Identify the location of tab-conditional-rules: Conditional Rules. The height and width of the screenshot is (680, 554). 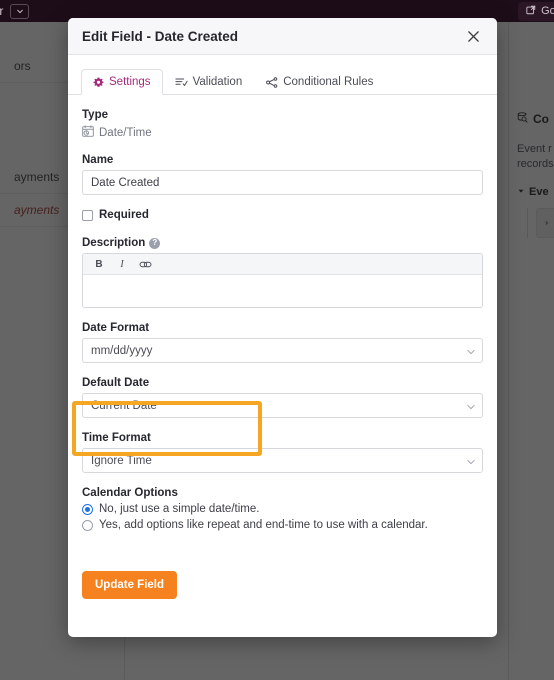
(319, 82).